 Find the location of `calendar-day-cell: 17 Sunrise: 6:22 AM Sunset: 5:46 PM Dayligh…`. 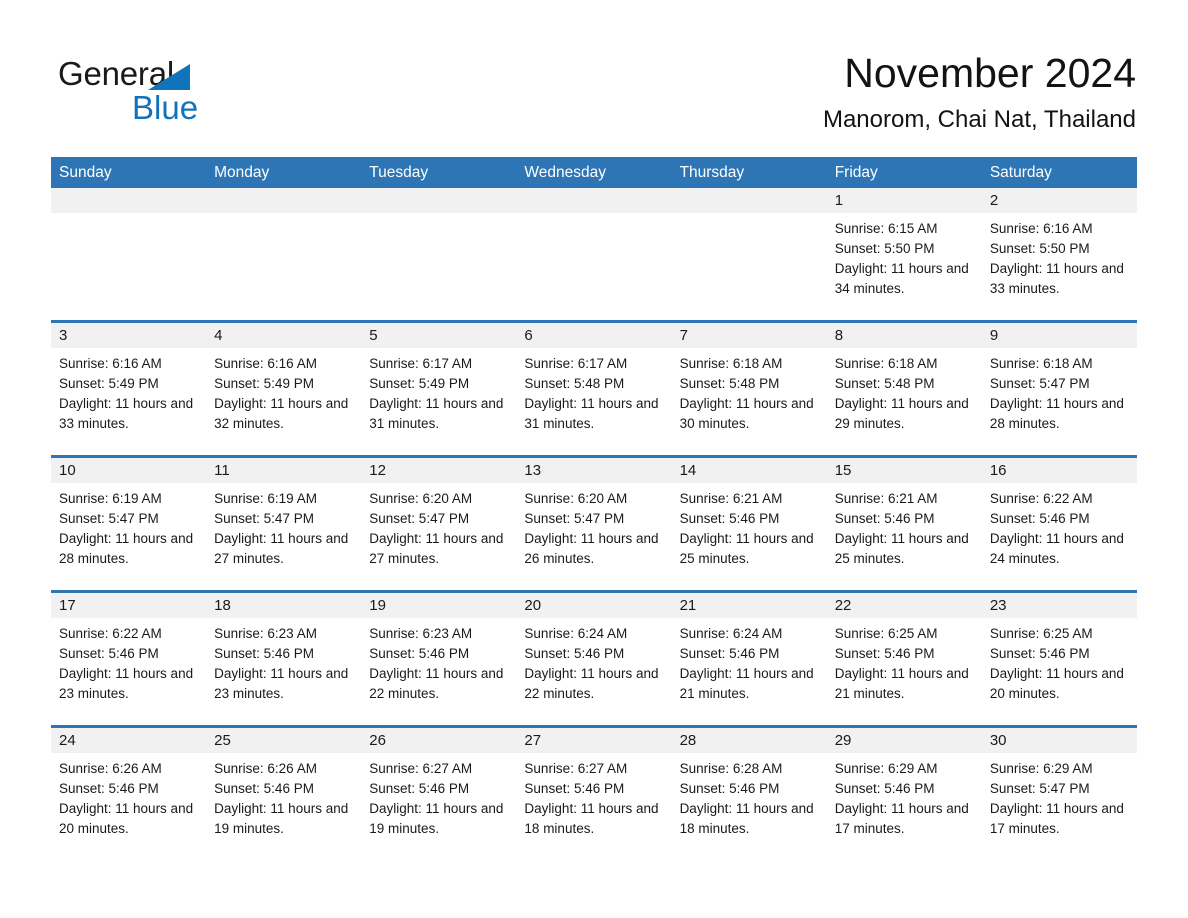

calendar-day-cell: 17 Sunrise: 6:22 AM Sunset: 5:46 PM Dayligh… is located at coordinates (129, 659).